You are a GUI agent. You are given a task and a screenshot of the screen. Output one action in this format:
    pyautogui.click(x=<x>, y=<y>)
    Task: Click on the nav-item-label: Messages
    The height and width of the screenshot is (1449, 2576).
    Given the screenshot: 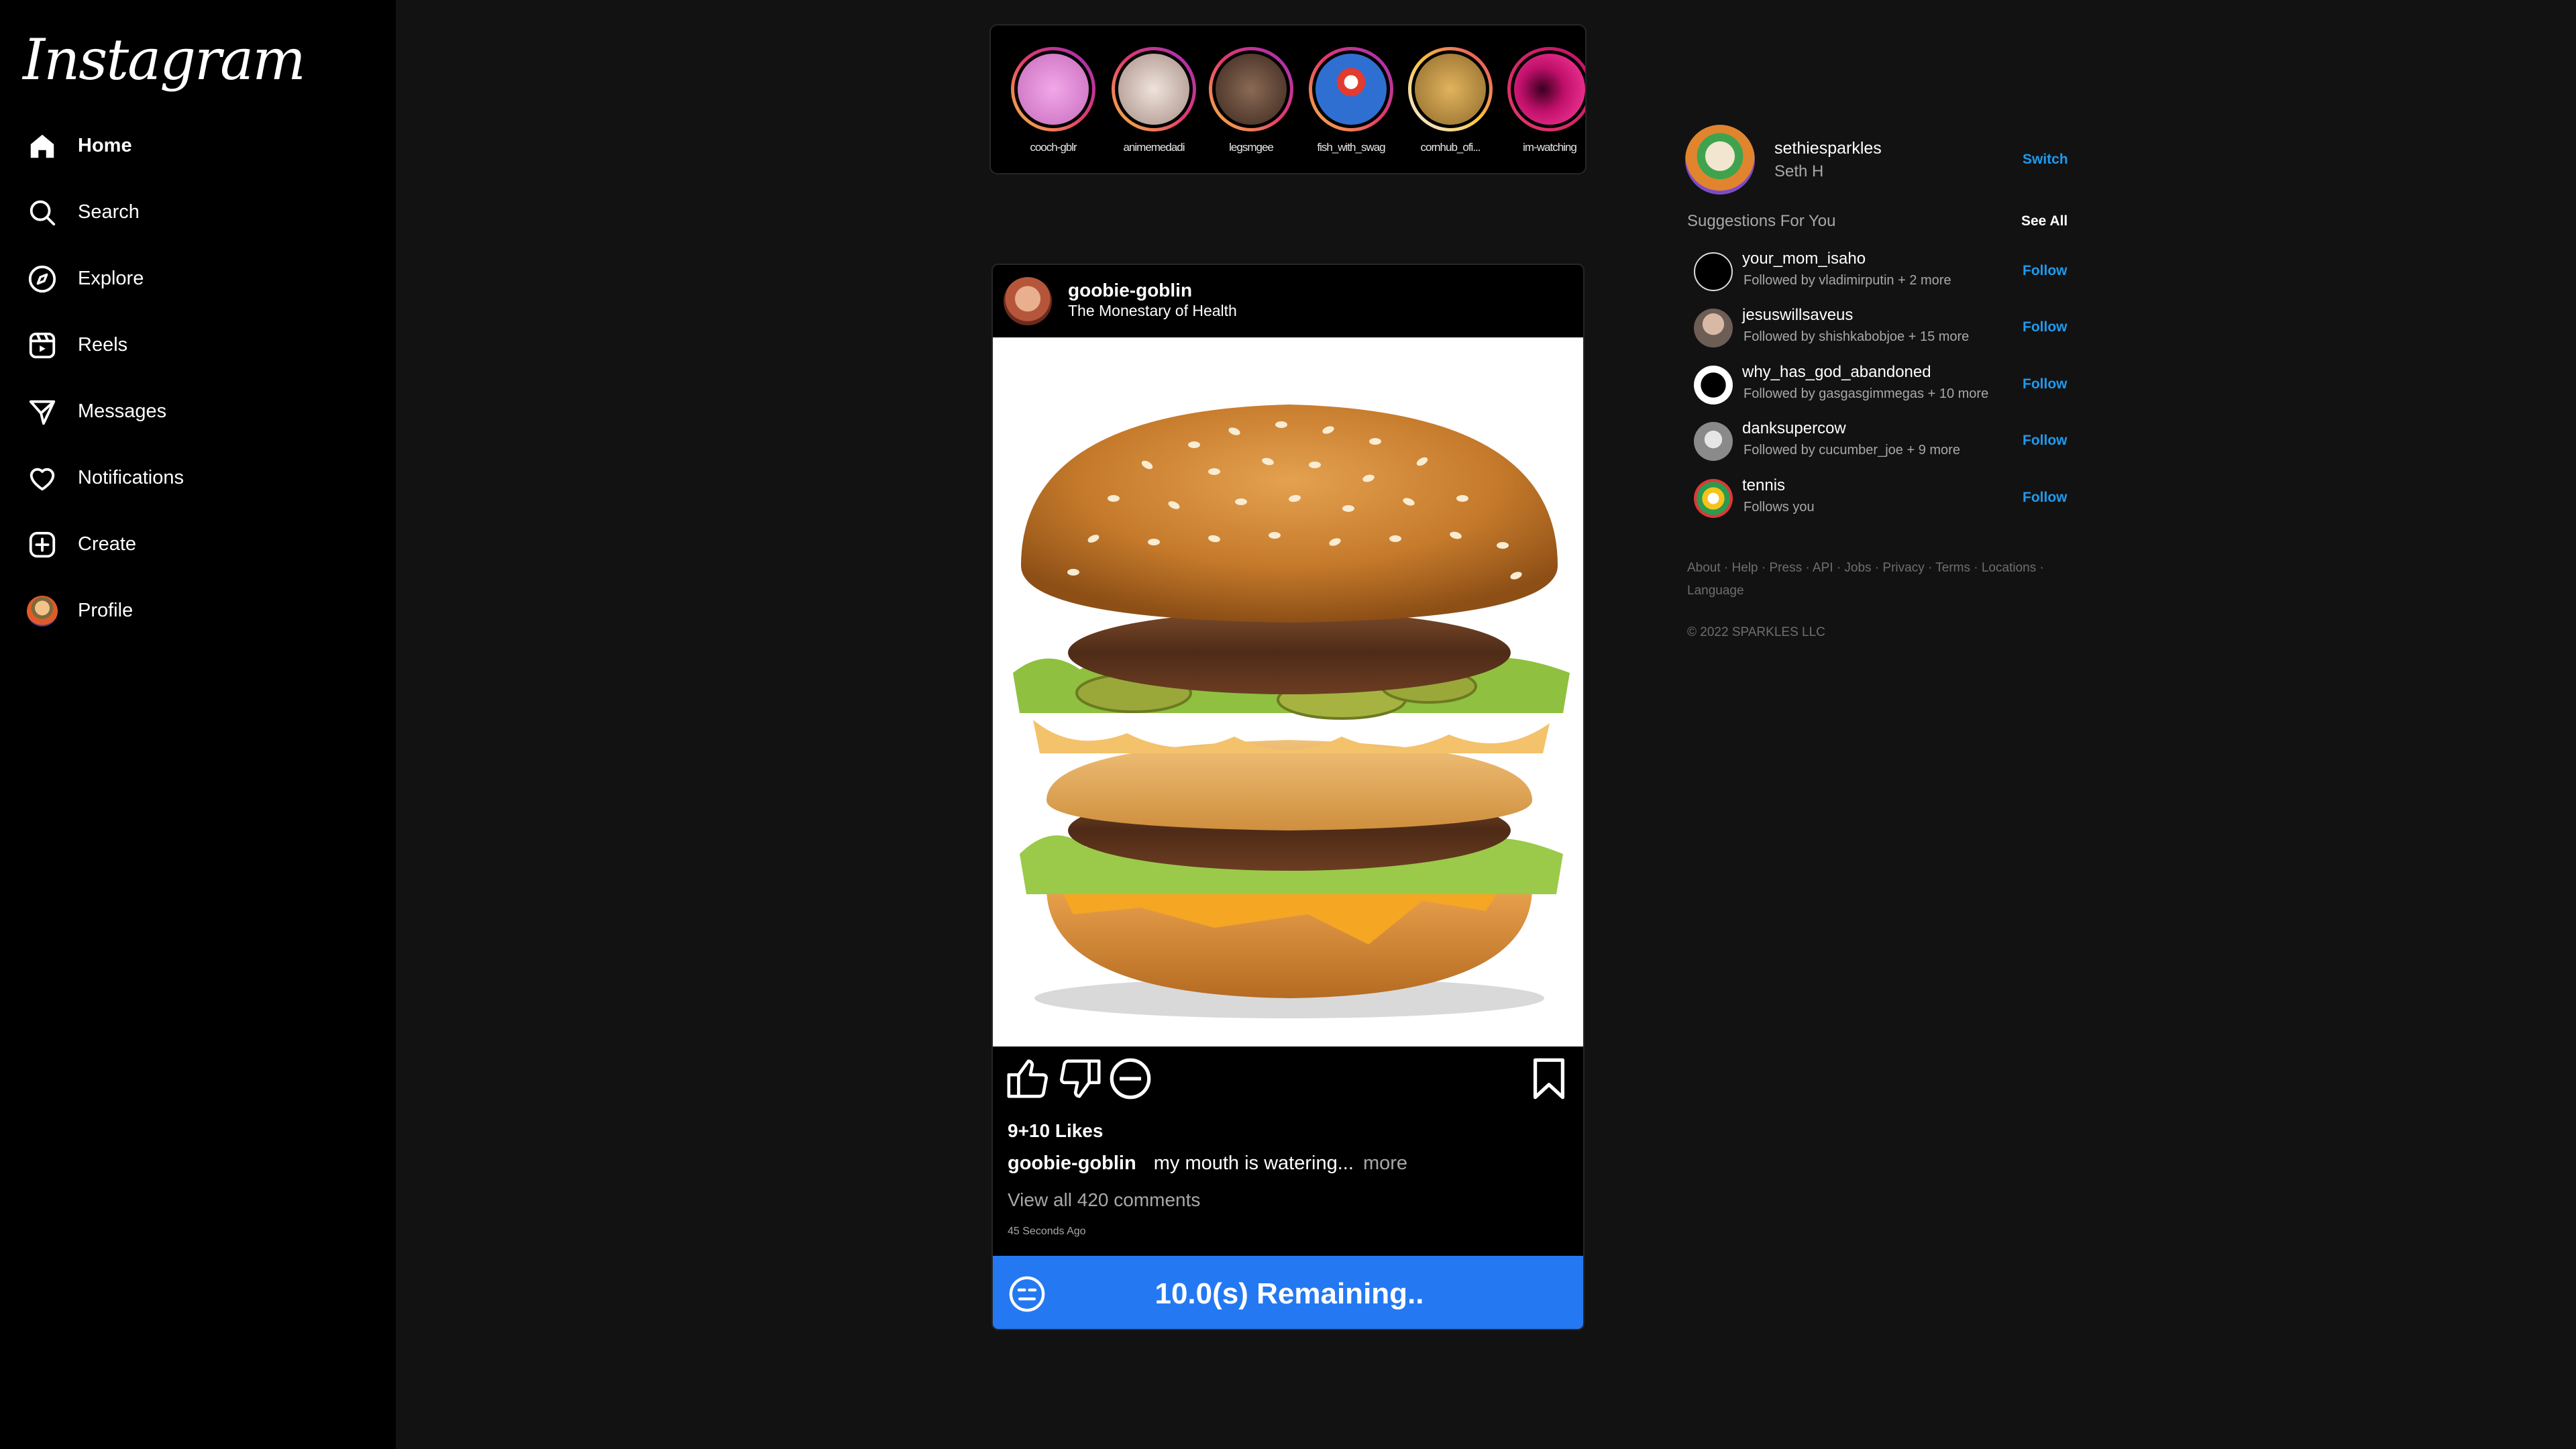 What is the action you would take?
    pyautogui.click(x=122, y=411)
    